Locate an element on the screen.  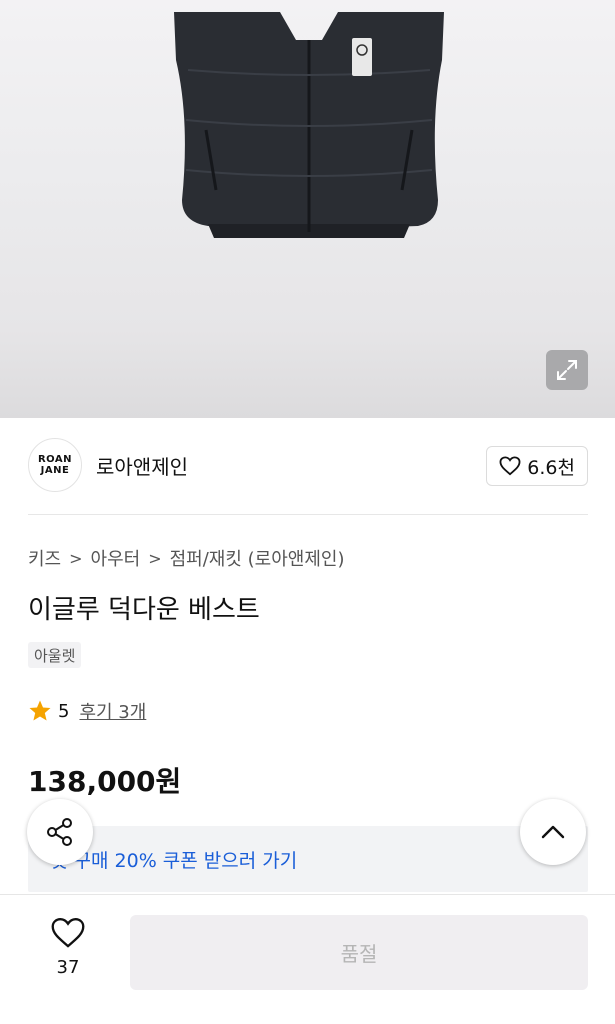
breadcrumb-item: 아우터 is located at coordinates (116, 558).